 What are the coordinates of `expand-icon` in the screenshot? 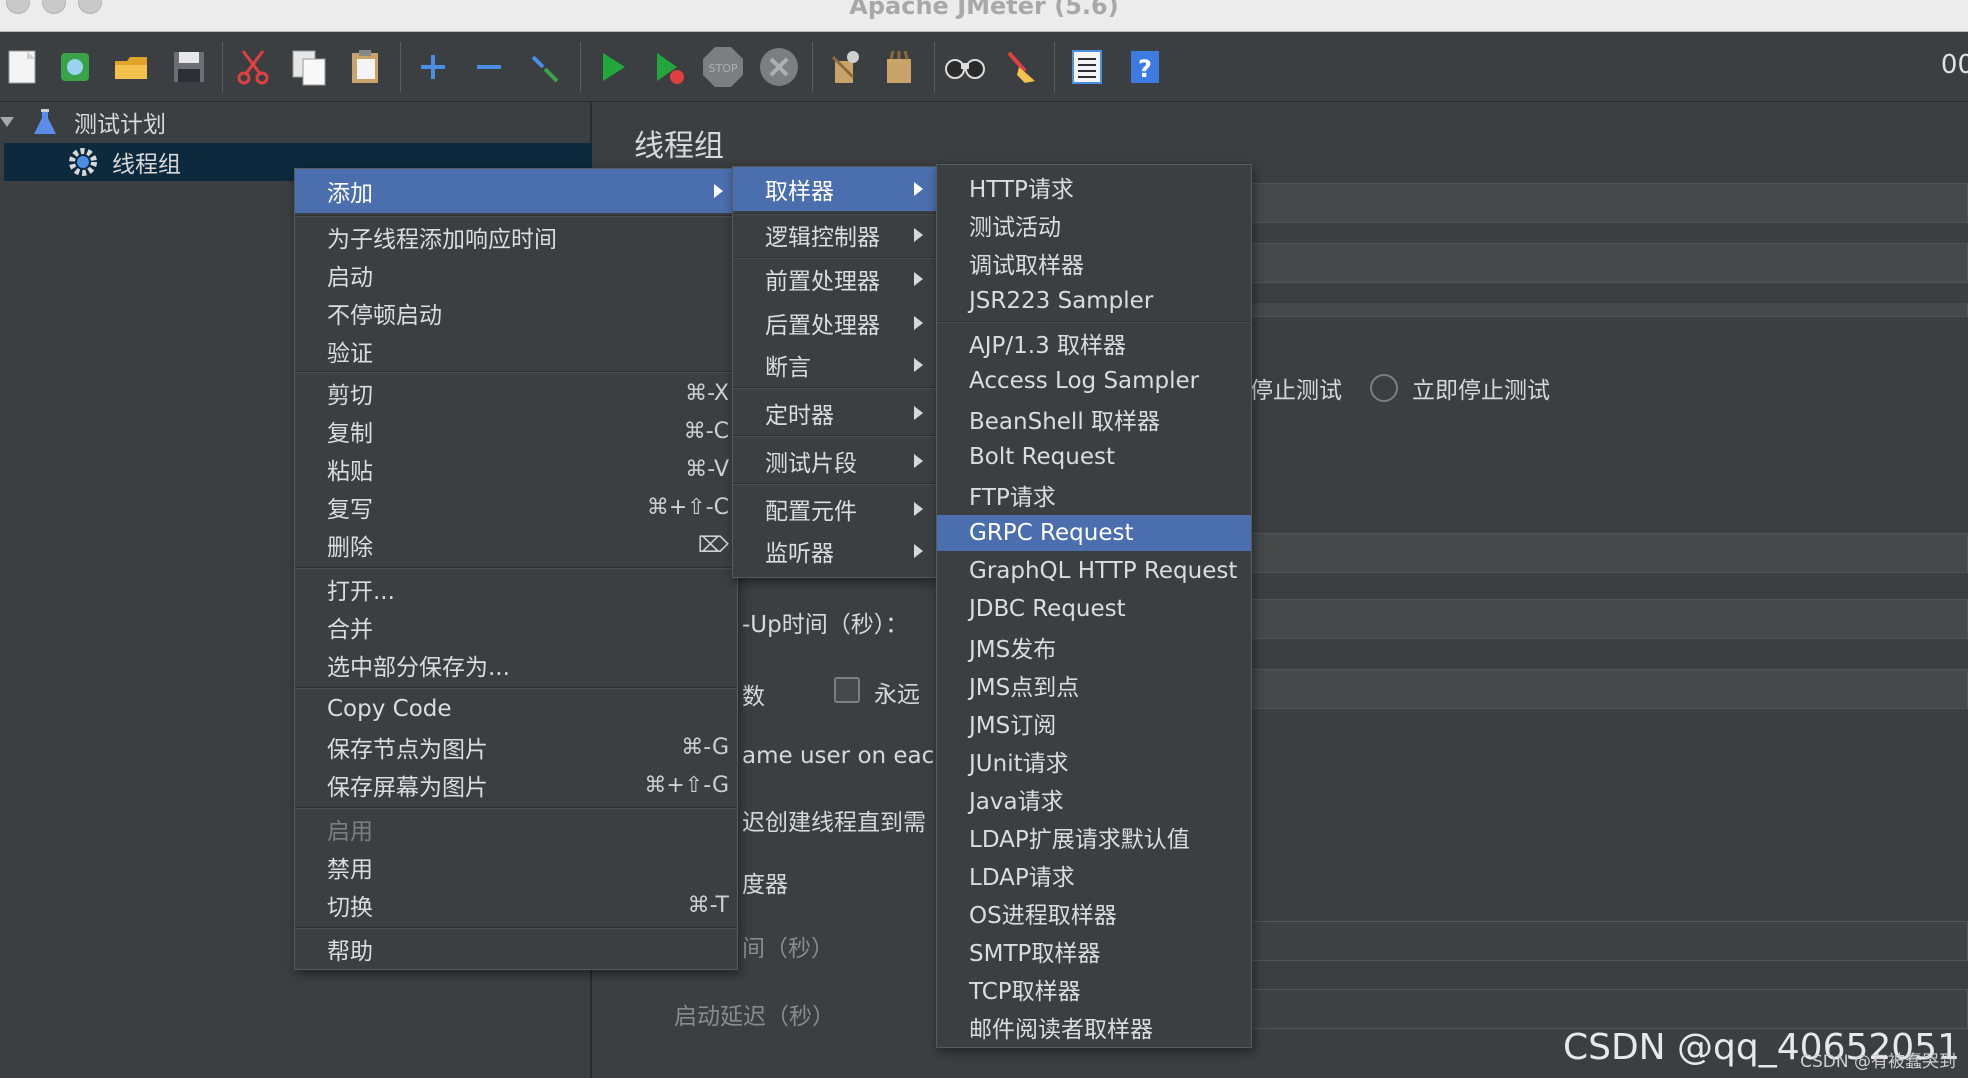 It's located at (433, 67).